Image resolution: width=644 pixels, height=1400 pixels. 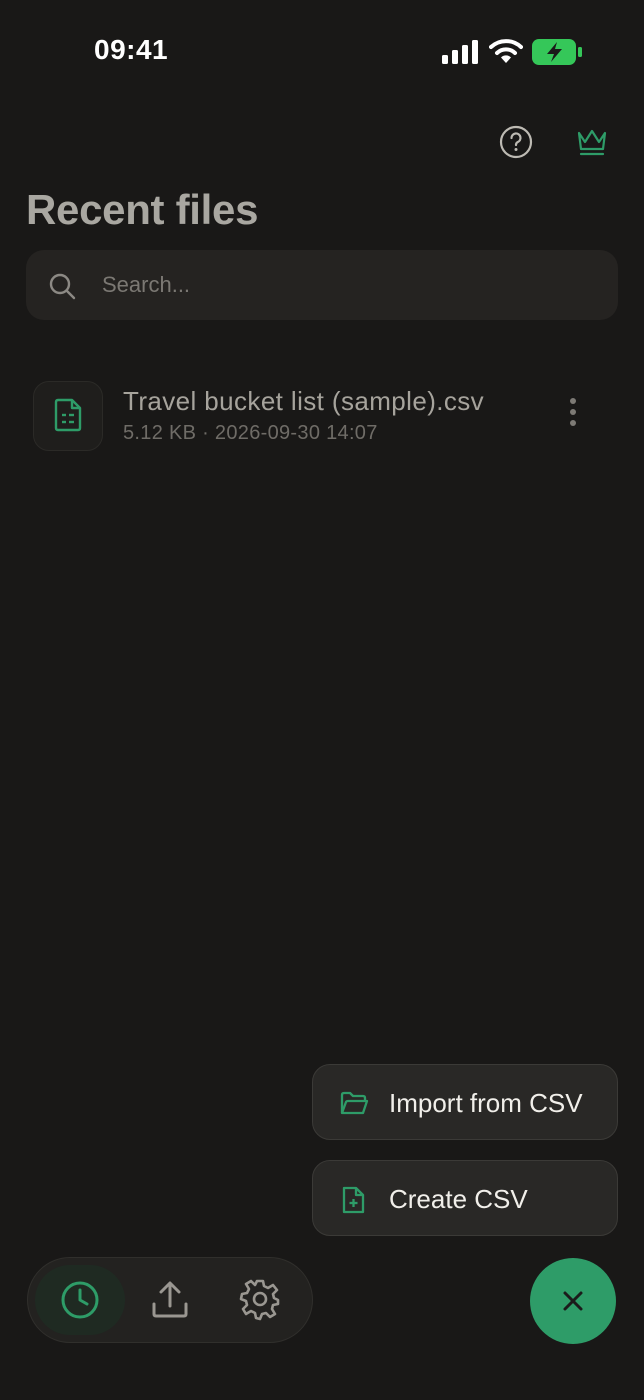 What do you see at coordinates (573, 416) in the screenshot?
I see `more-options-icon` at bounding box center [573, 416].